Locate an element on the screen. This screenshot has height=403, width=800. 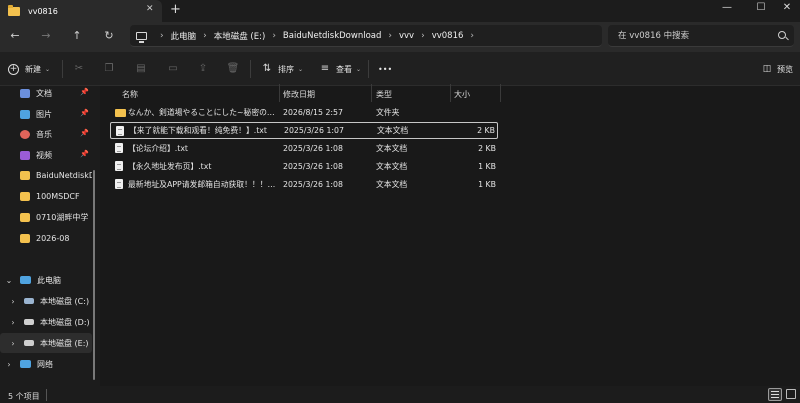
rename-icon: ▭ is located at coordinates (173, 69).